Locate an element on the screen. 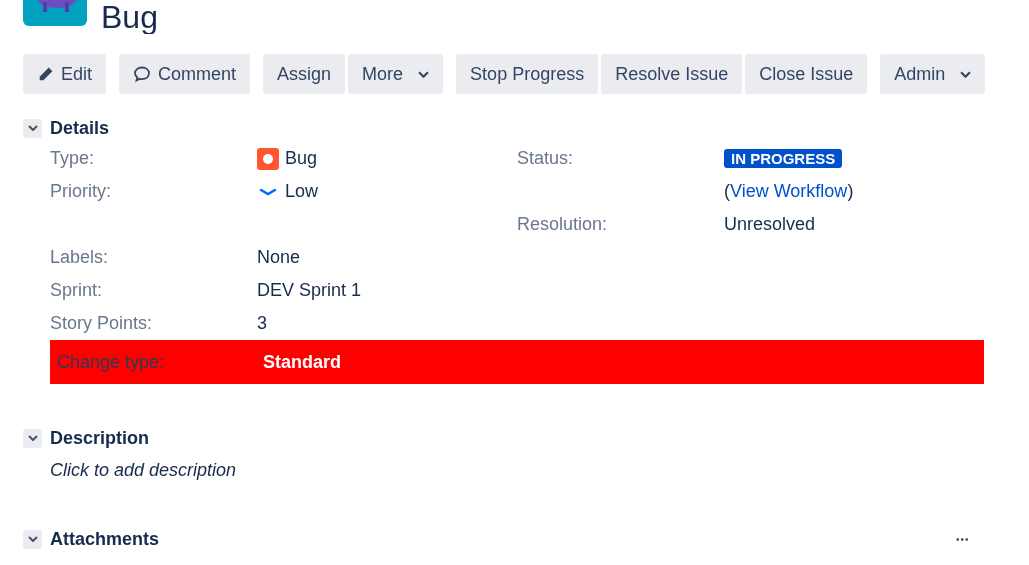 The image size is (1029, 565). toolbar-button: Assign is located at coordinates (304, 74).